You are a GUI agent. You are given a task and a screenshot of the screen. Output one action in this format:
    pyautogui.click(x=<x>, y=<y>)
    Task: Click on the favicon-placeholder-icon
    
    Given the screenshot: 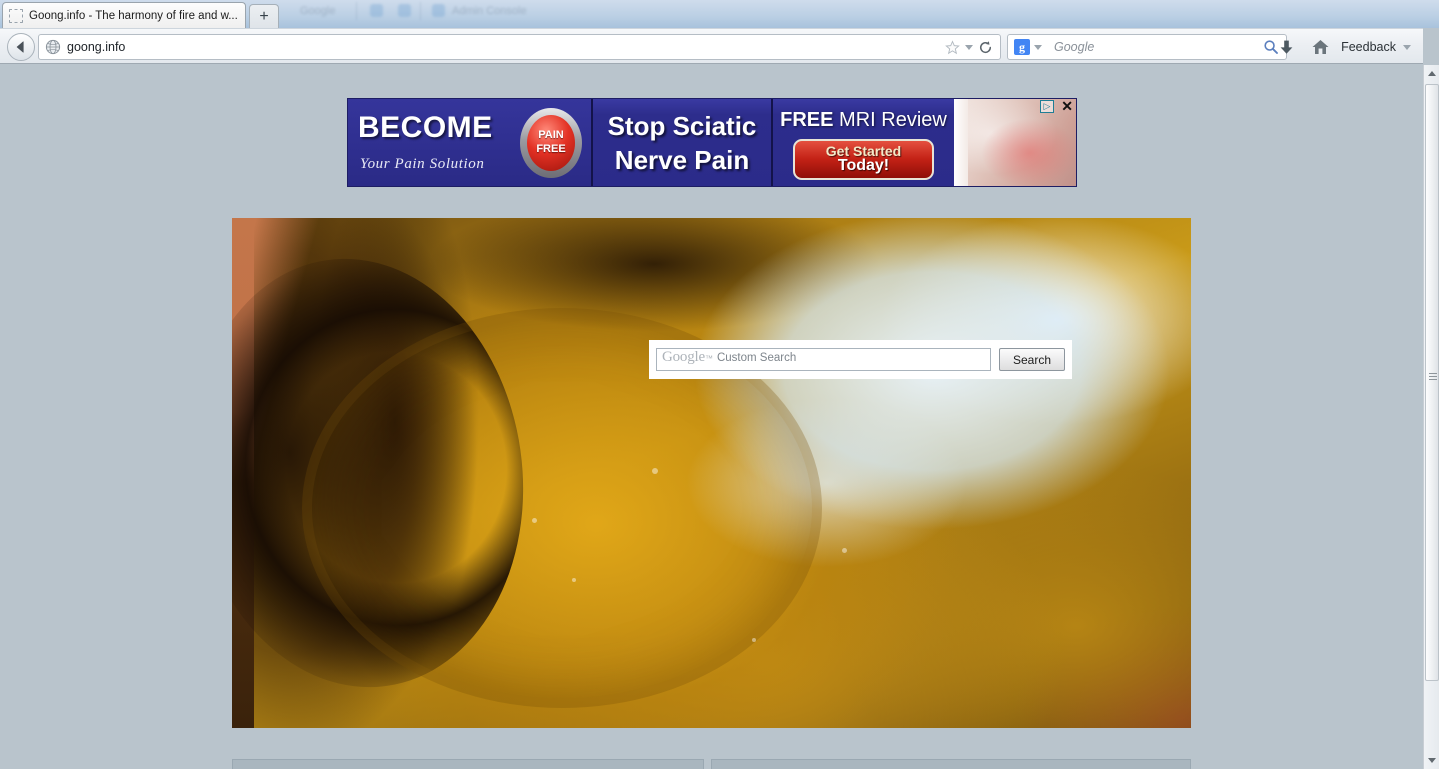 What is the action you would take?
    pyautogui.click(x=16, y=15)
    